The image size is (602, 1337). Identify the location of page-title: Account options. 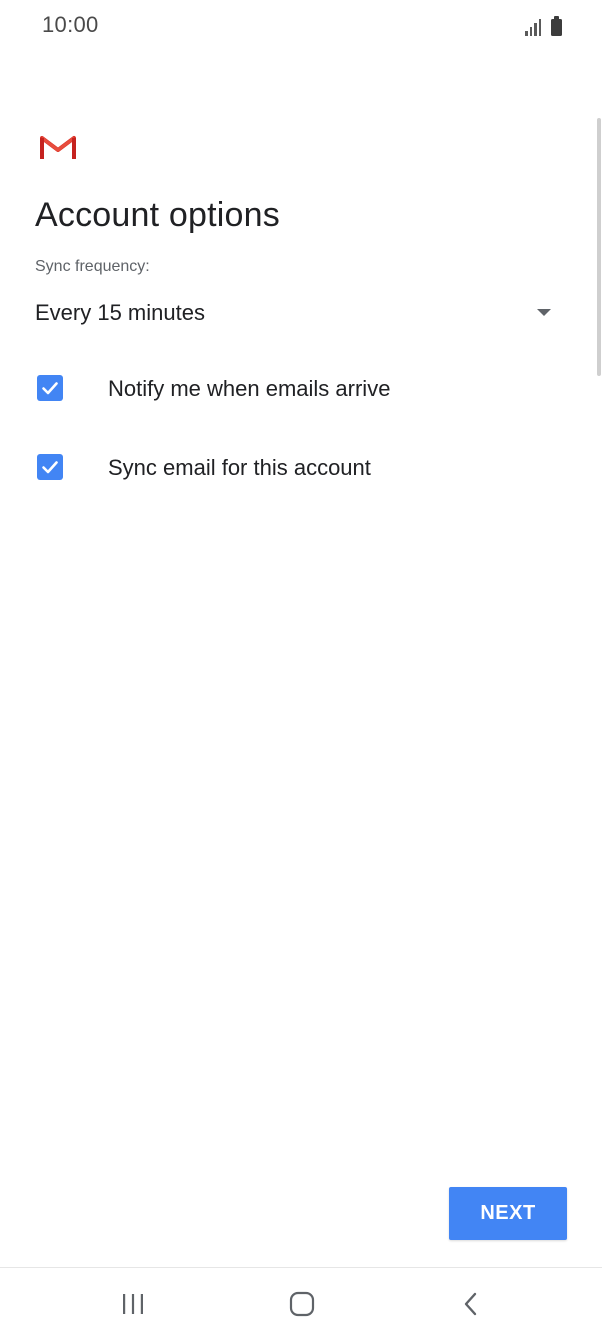
(157, 215).